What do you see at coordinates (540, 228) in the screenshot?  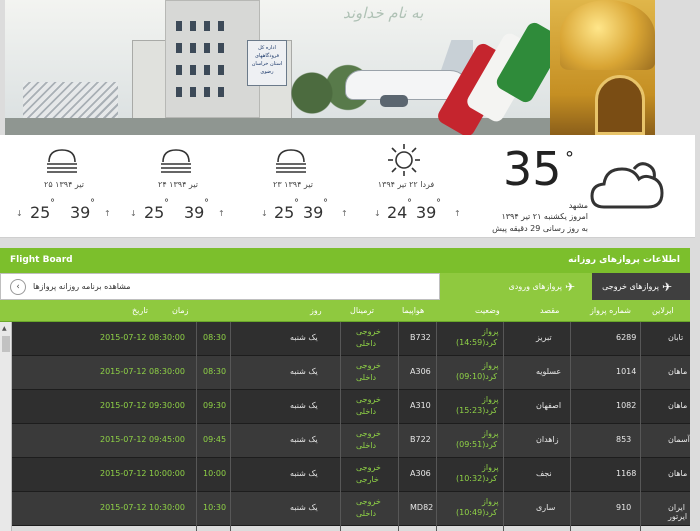 I see `update-time: به روز رسانی 29 دقیقه پیش` at bounding box center [540, 228].